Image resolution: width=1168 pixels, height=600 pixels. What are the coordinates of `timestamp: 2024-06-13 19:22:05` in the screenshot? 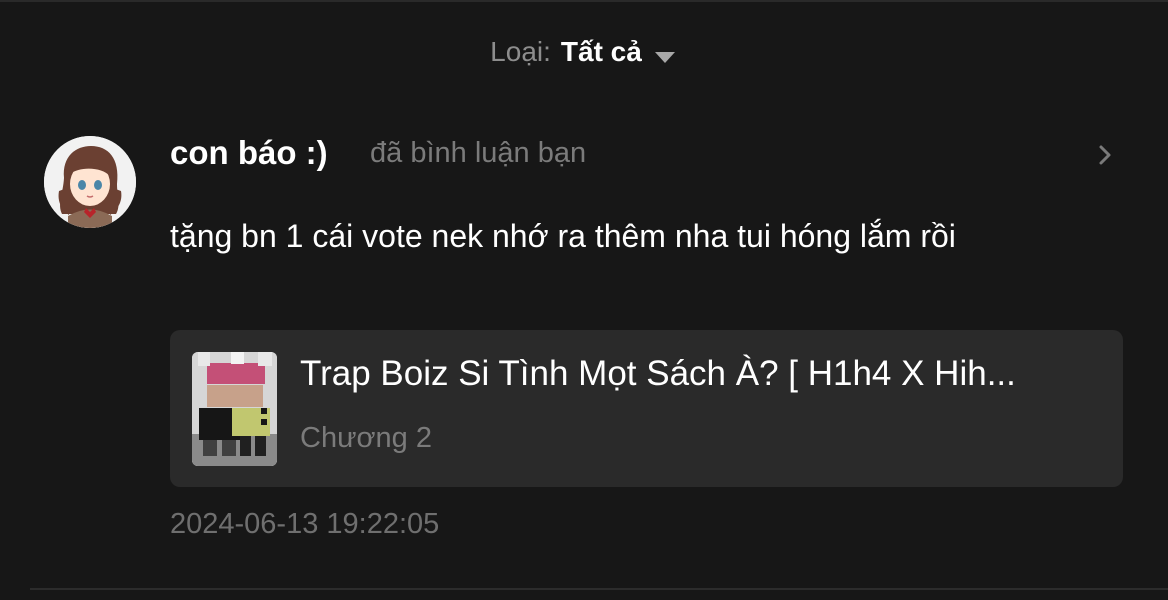 It's located at (305, 524).